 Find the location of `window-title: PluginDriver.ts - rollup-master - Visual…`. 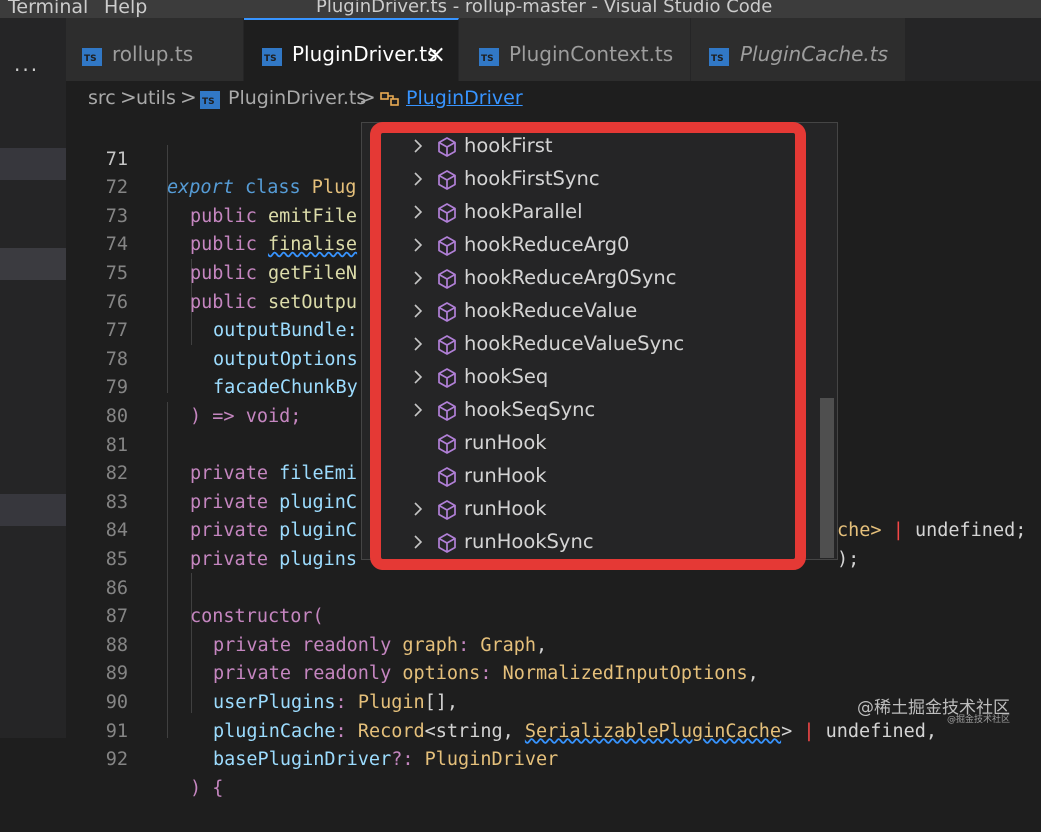

window-title: PluginDriver.ts - rollup-master - Visual… is located at coordinates (544, 8).